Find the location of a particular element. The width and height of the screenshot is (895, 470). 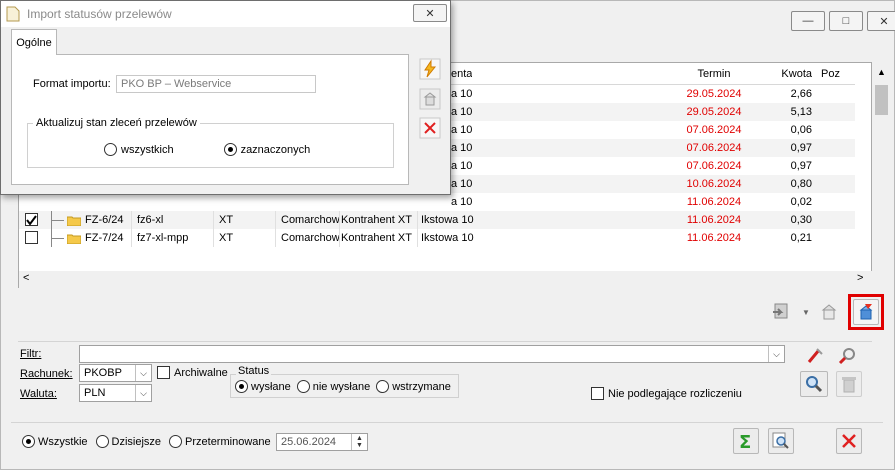

sum-button: Σ is located at coordinates (746, 441).